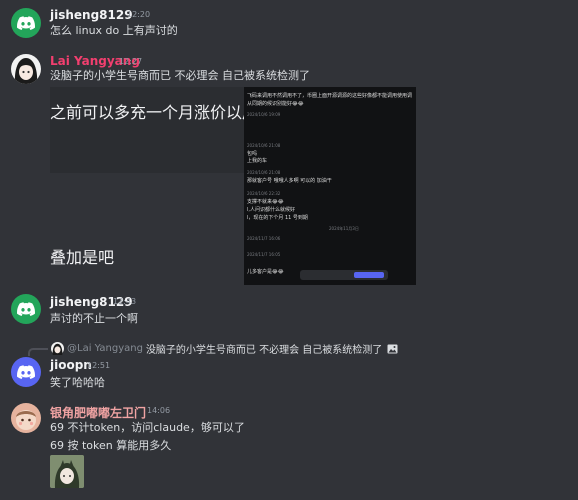  Describe the element at coordinates (139, 14) in the screenshot. I see `timestamp: 12:20` at that location.